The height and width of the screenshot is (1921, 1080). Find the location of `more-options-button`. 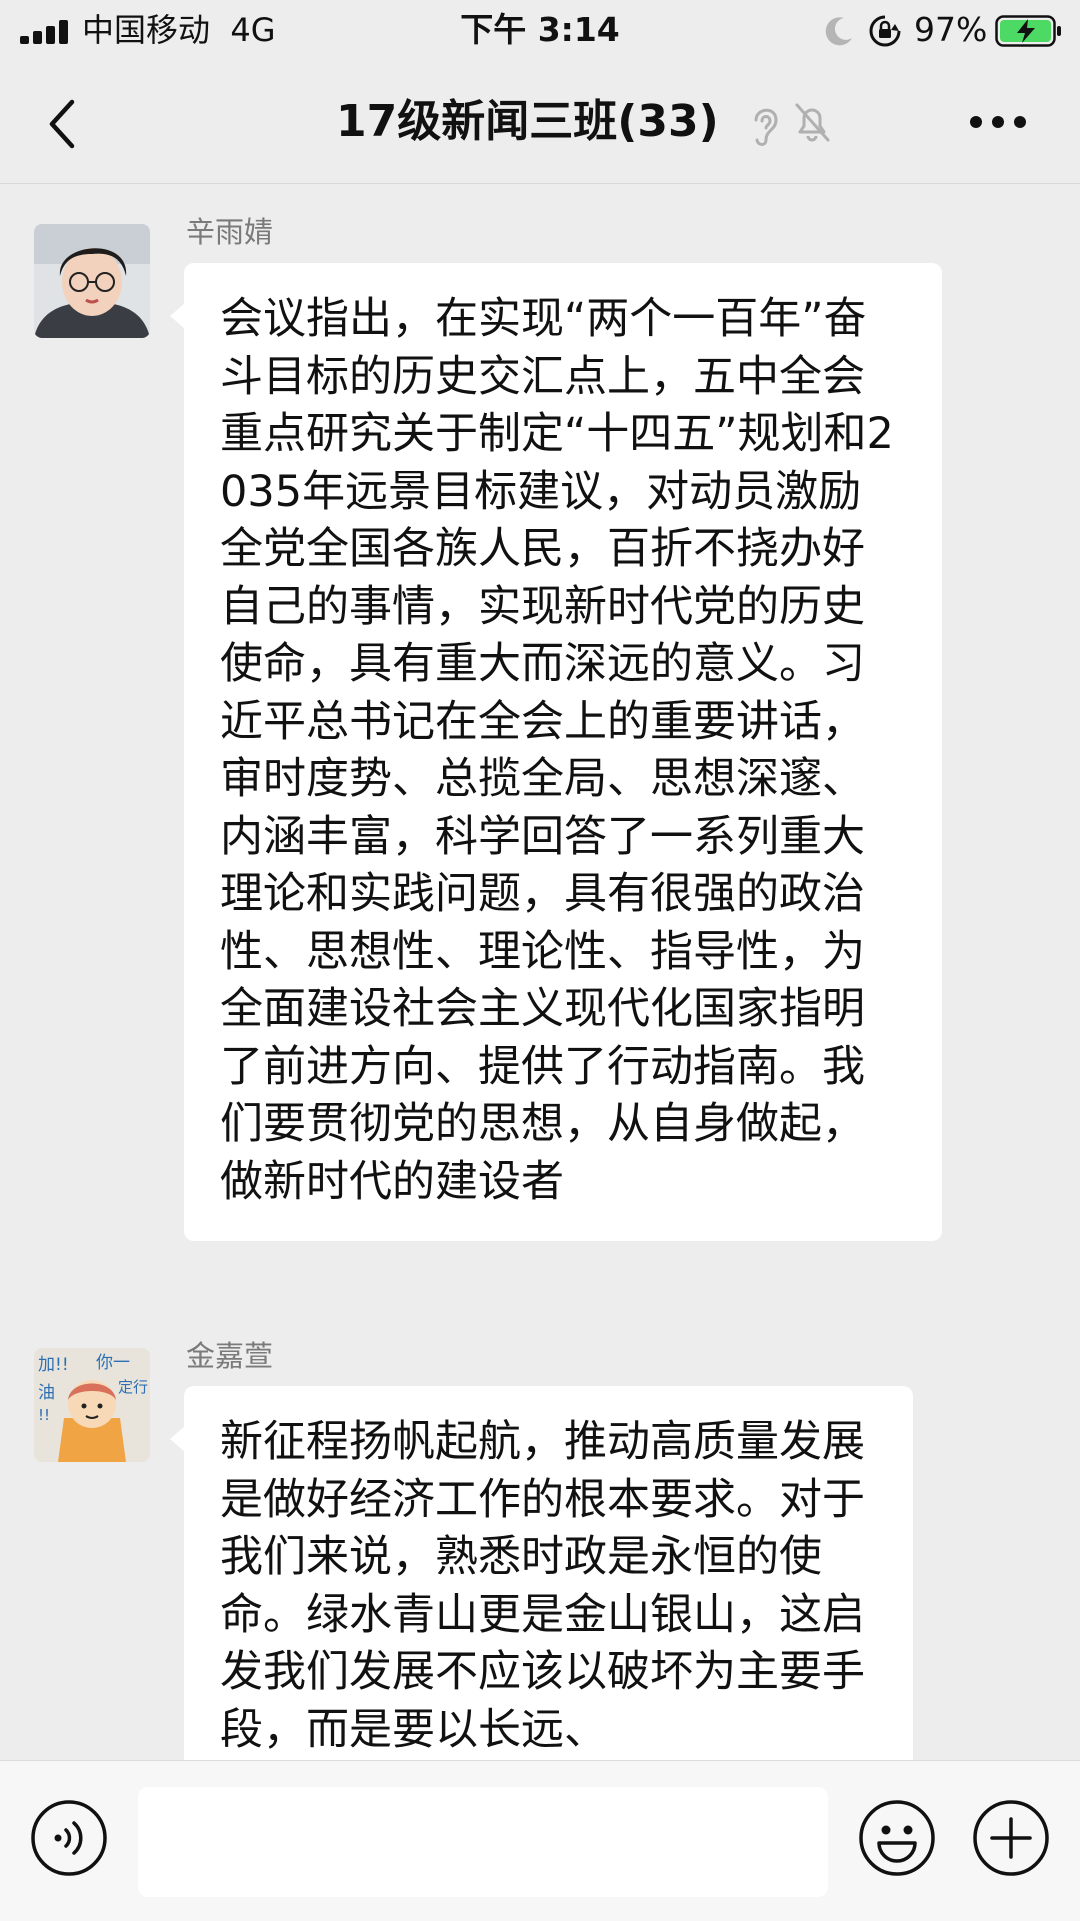

more-options-button is located at coordinates (998, 122).